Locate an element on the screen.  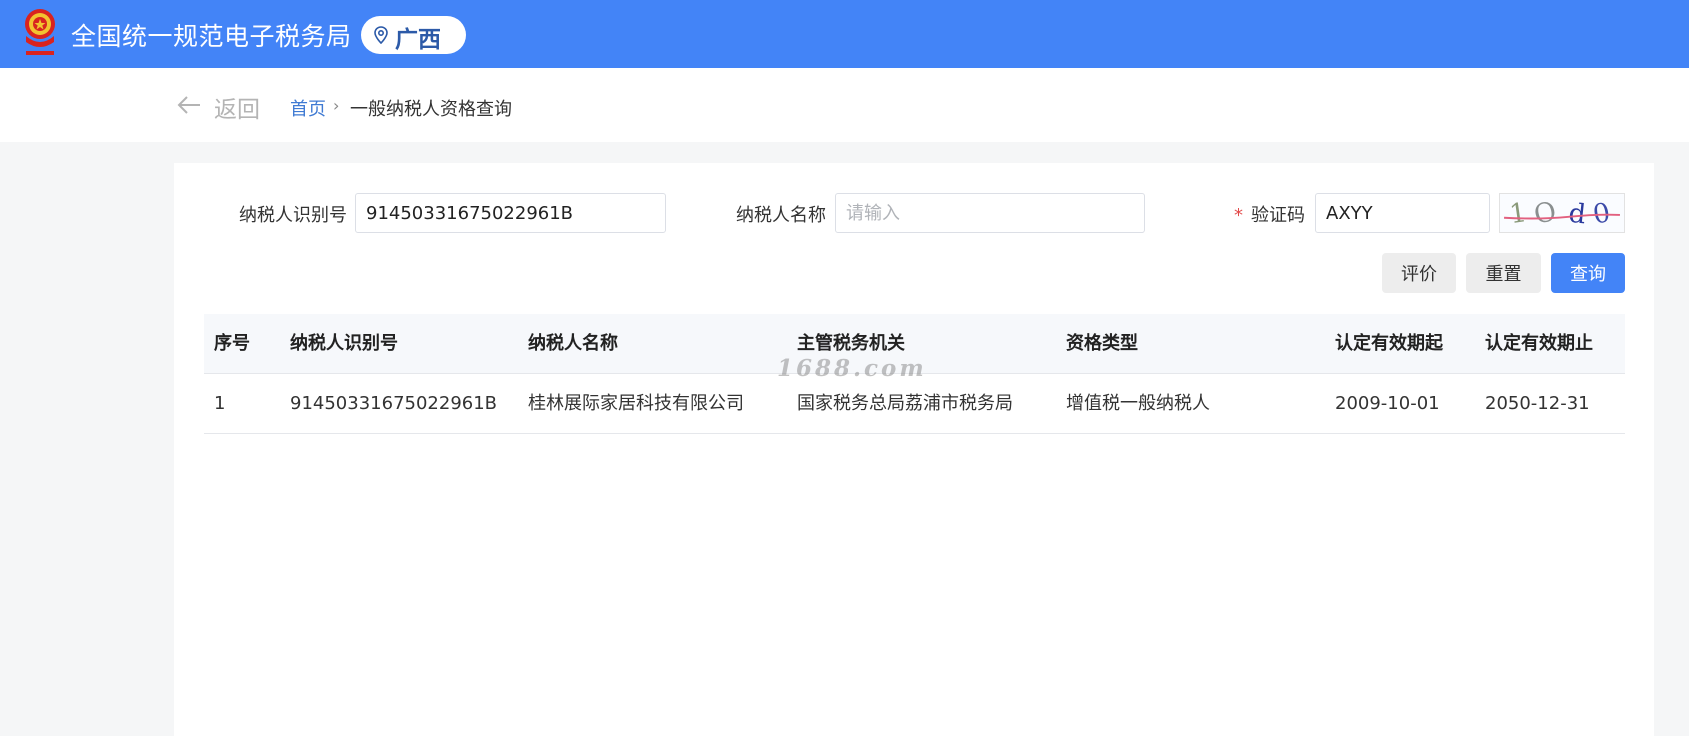
captcha-image: 1 O d 0 is located at coordinates (1562, 213).